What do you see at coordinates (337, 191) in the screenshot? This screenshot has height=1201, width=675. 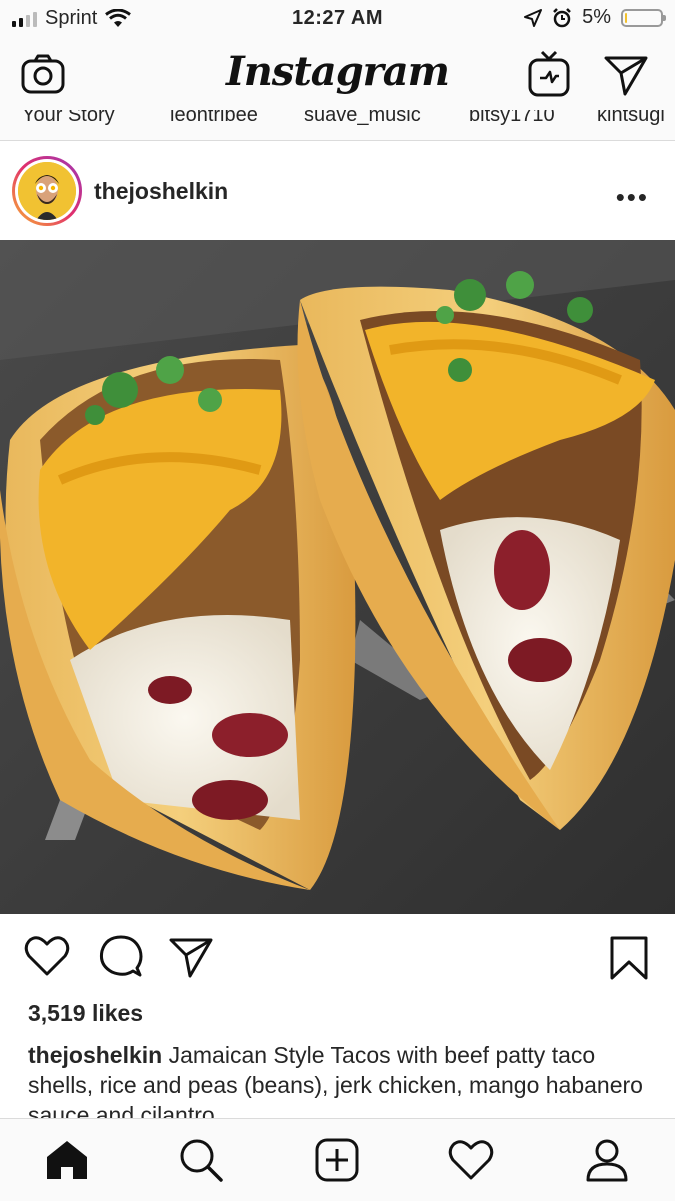 I see `post-header: thejoshelkin •••` at bounding box center [337, 191].